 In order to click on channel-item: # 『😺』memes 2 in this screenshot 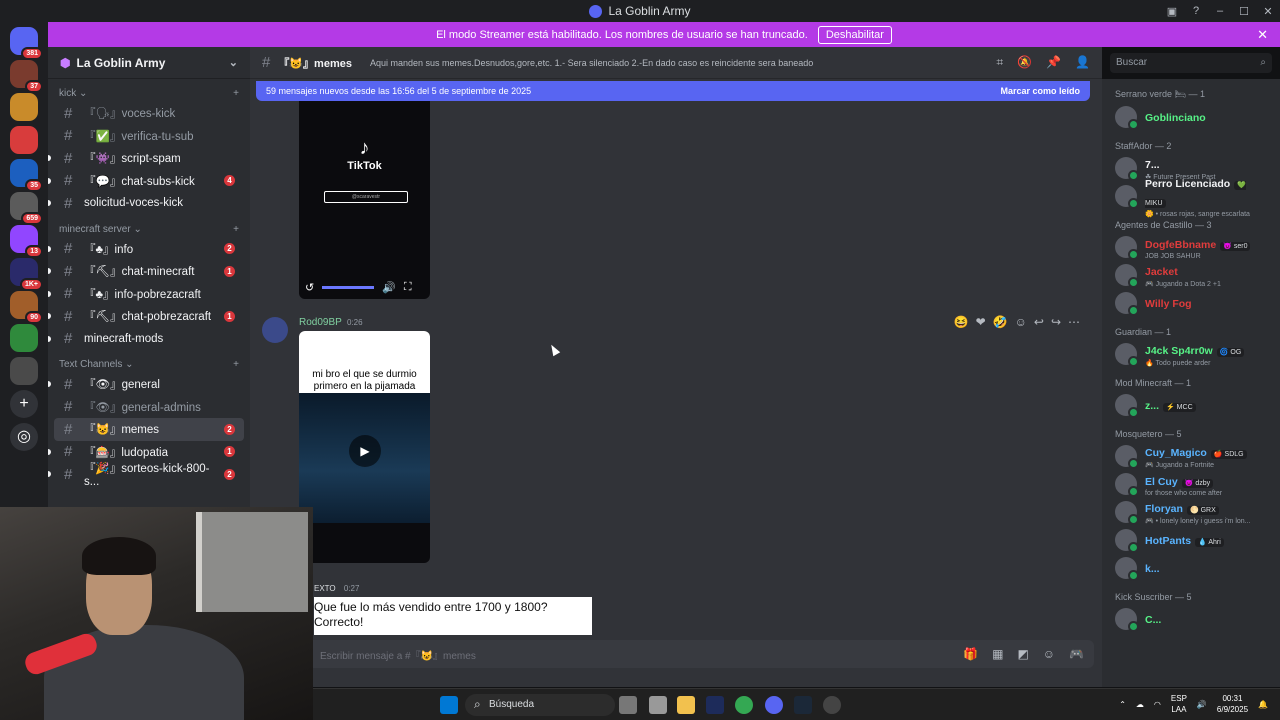, I will do `click(149, 429)`.